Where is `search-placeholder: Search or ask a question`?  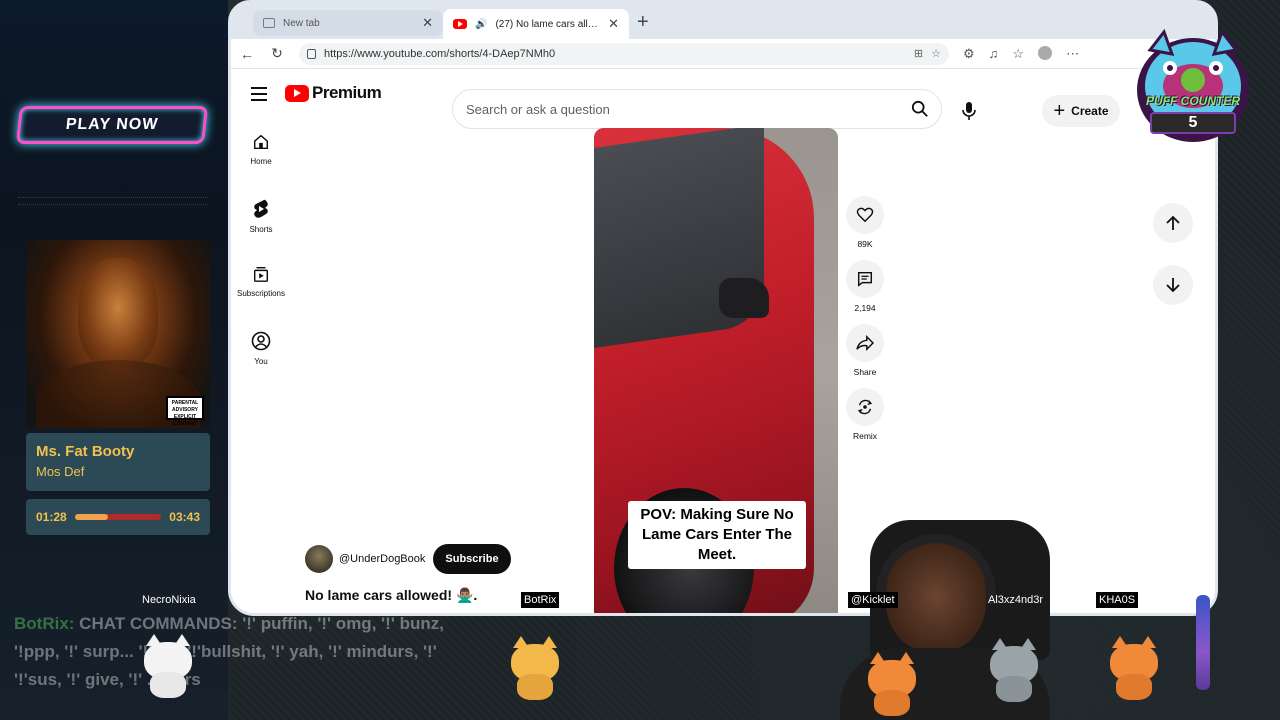
search-placeholder: Search or ask a question is located at coordinates (538, 109).